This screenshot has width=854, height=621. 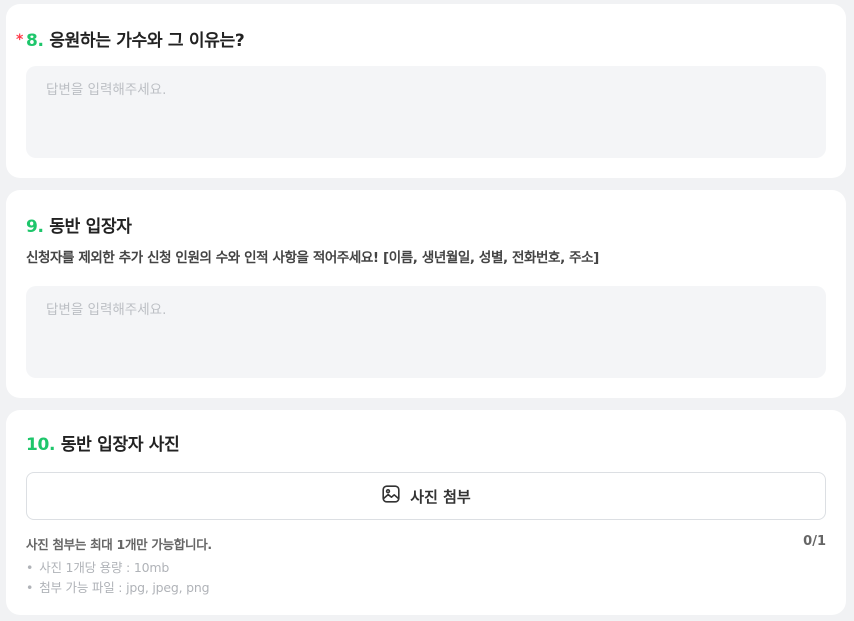 I want to click on attach-note: 사진 첨부는 최대 1개만 가능합니다., so click(x=119, y=544).